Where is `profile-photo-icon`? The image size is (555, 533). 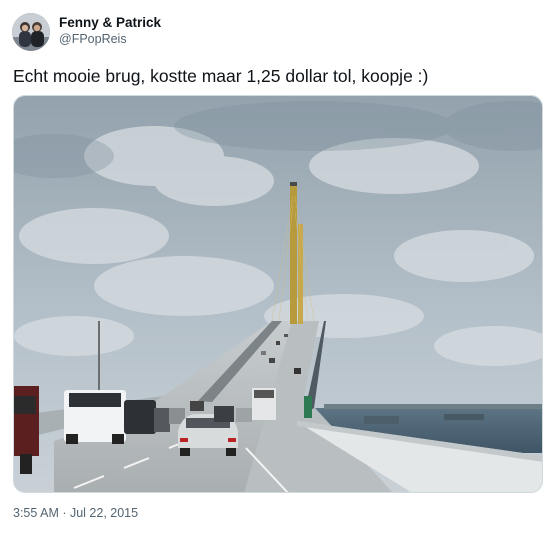
profile-photo-icon is located at coordinates (31, 32).